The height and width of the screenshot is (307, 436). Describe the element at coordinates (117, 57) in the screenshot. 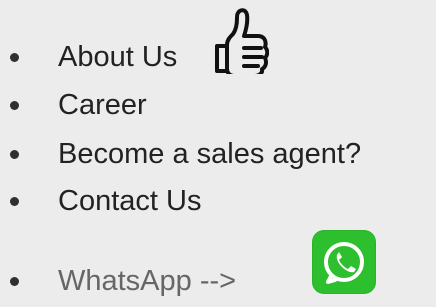

I see `about-us-link: About Us` at that location.